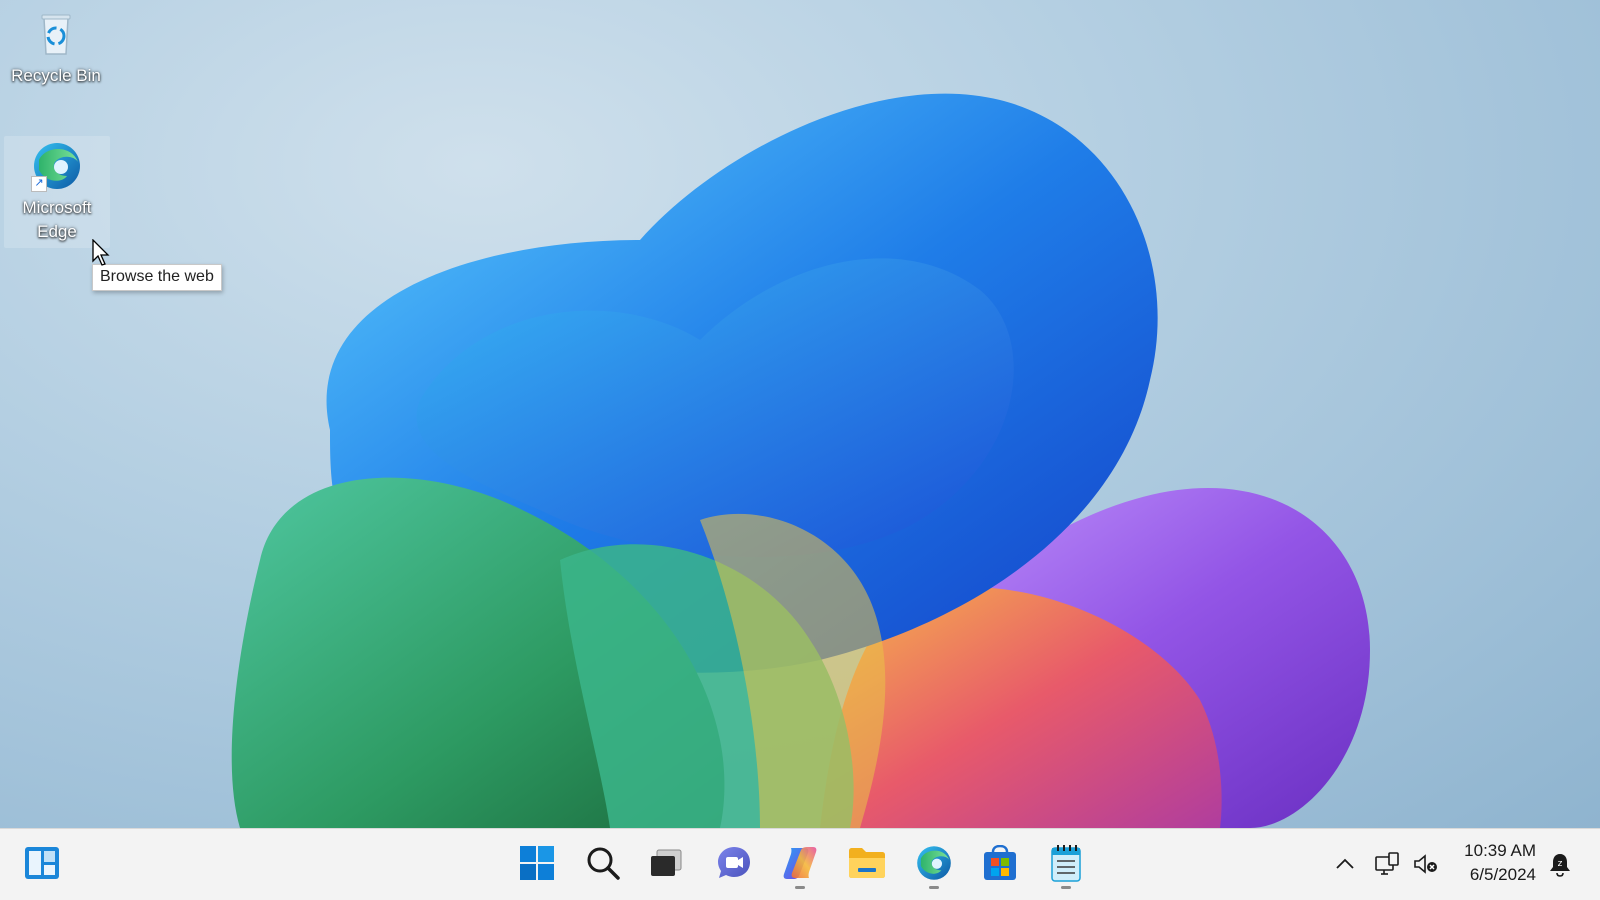 This screenshot has height=900, width=1600. I want to click on copilot-icon, so click(800, 863).